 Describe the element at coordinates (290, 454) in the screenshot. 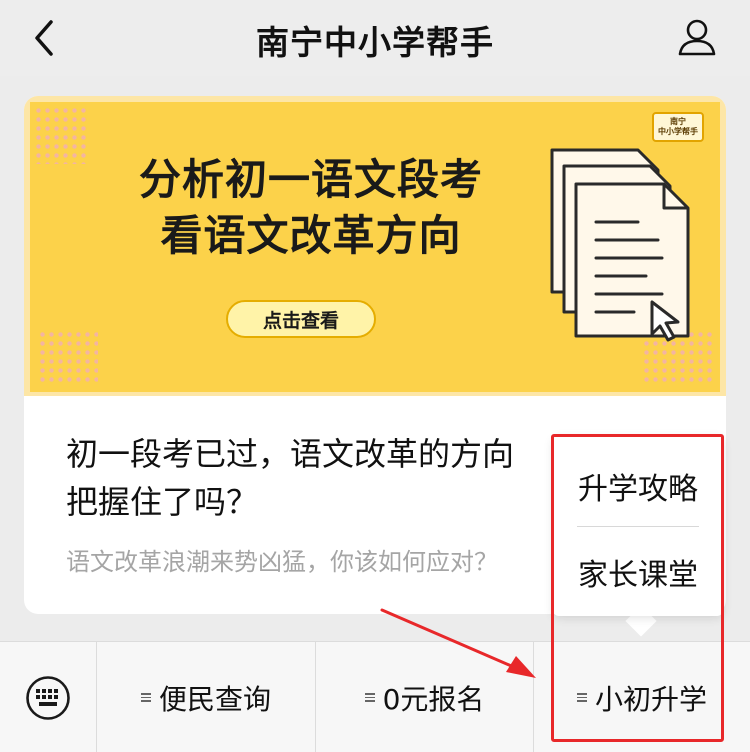

I see `article-title-line: 初一段考已过，语文改革的方向` at that location.